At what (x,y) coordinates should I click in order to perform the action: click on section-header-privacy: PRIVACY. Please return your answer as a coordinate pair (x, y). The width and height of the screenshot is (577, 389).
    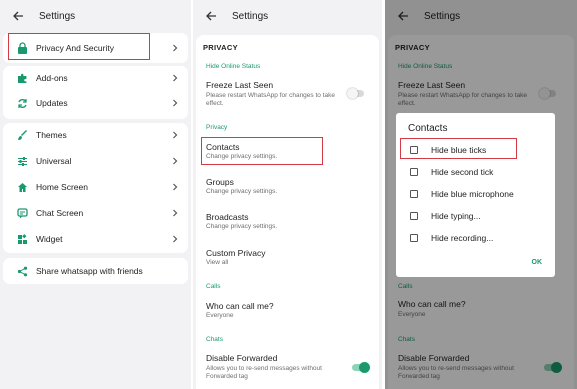
    Looking at the image, I should click on (220, 47).